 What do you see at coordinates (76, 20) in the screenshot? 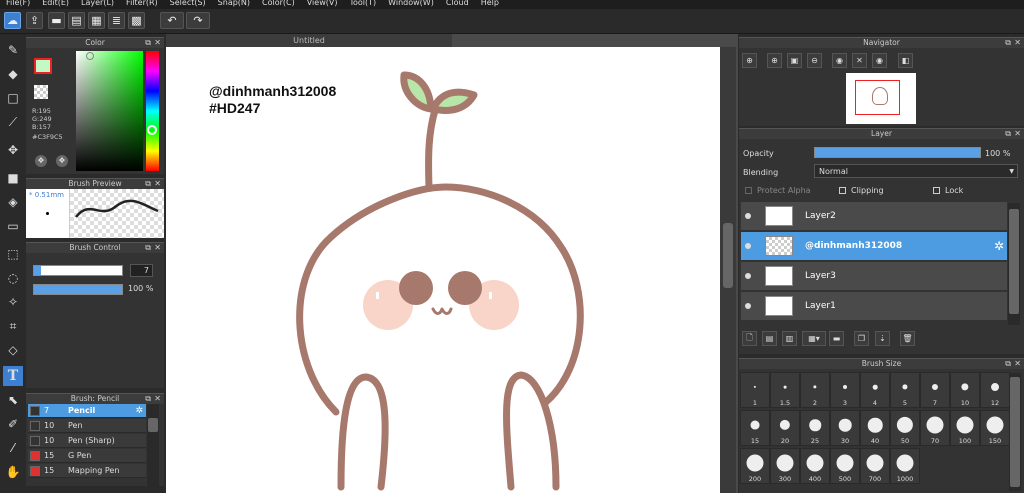
I see `chat-icon: ▤` at bounding box center [76, 20].